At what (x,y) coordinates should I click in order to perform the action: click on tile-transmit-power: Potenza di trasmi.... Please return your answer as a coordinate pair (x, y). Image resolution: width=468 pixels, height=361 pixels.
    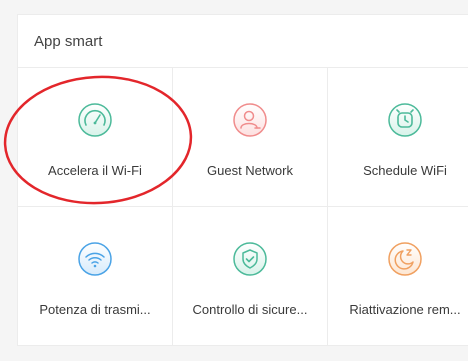
    Looking at the image, I should click on (95, 276).